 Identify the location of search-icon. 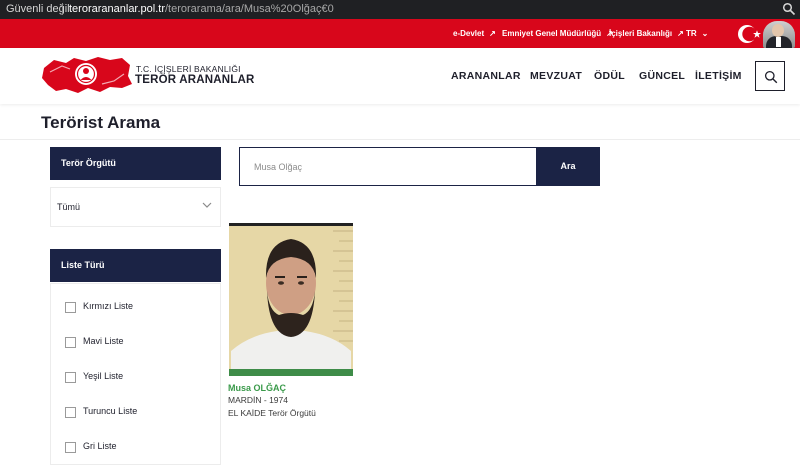
(771, 77).